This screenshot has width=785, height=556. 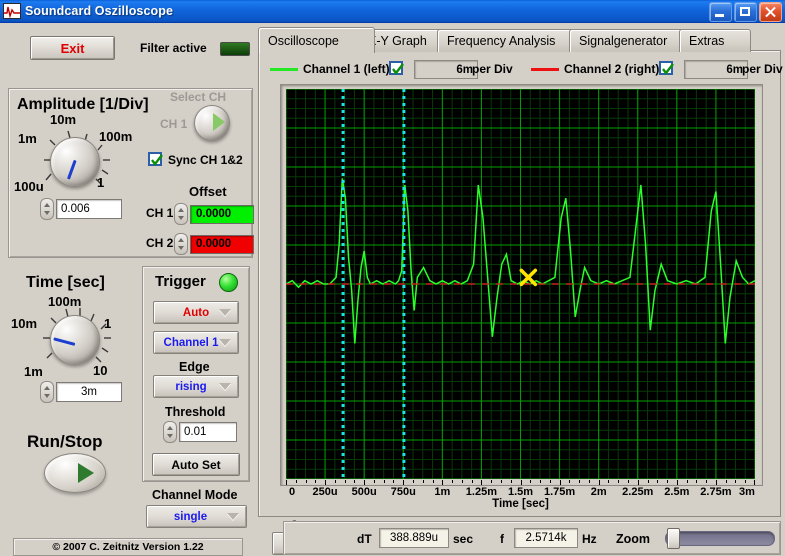 What do you see at coordinates (174, 124) in the screenshot?
I see `select-ch-value: CH 1` at bounding box center [174, 124].